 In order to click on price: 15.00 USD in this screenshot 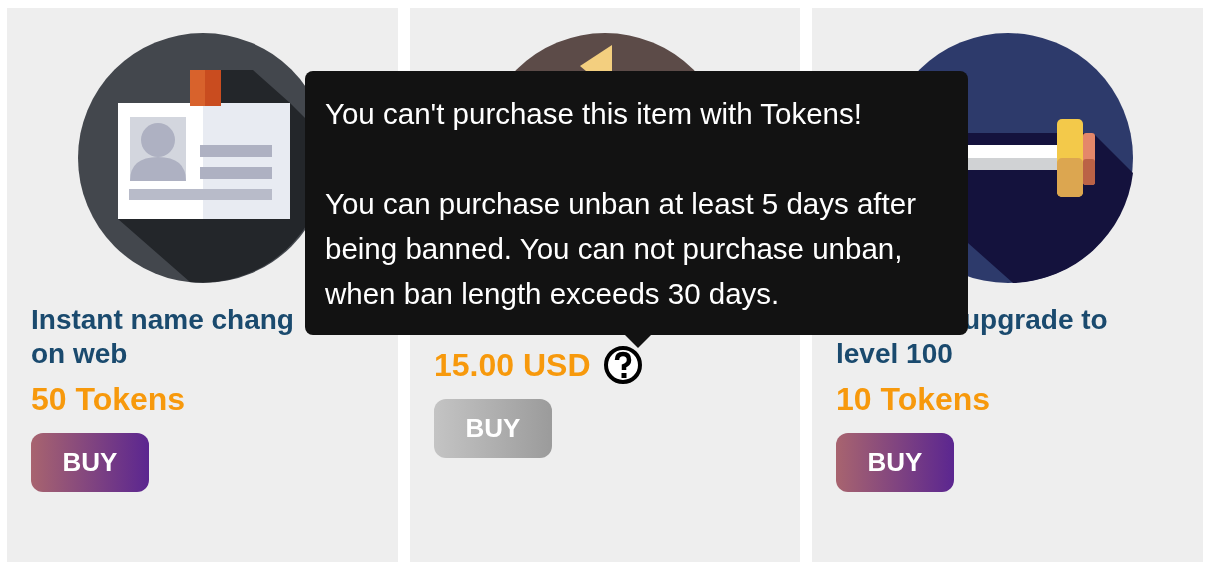, I will do `click(512, 365)`.